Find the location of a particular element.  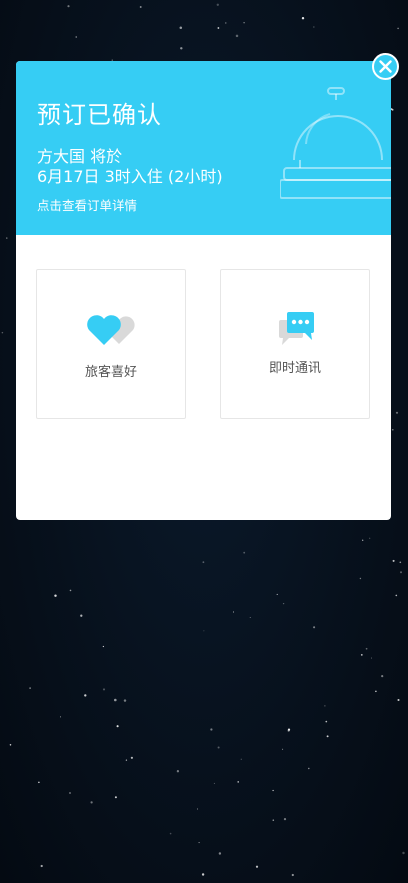

hearts-icon is located at coordinates (111, 330).